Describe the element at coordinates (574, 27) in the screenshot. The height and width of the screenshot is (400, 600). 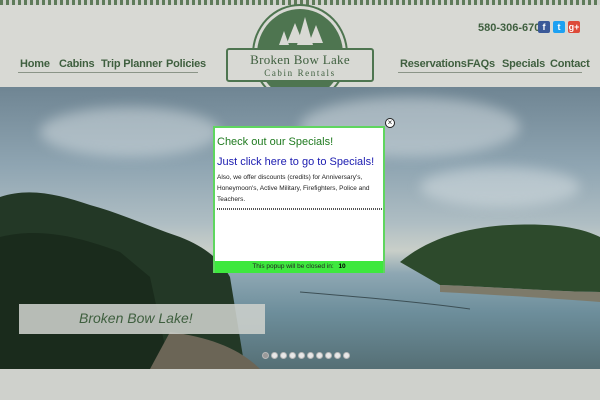
I see `google-plus-icon: g+` at that location.